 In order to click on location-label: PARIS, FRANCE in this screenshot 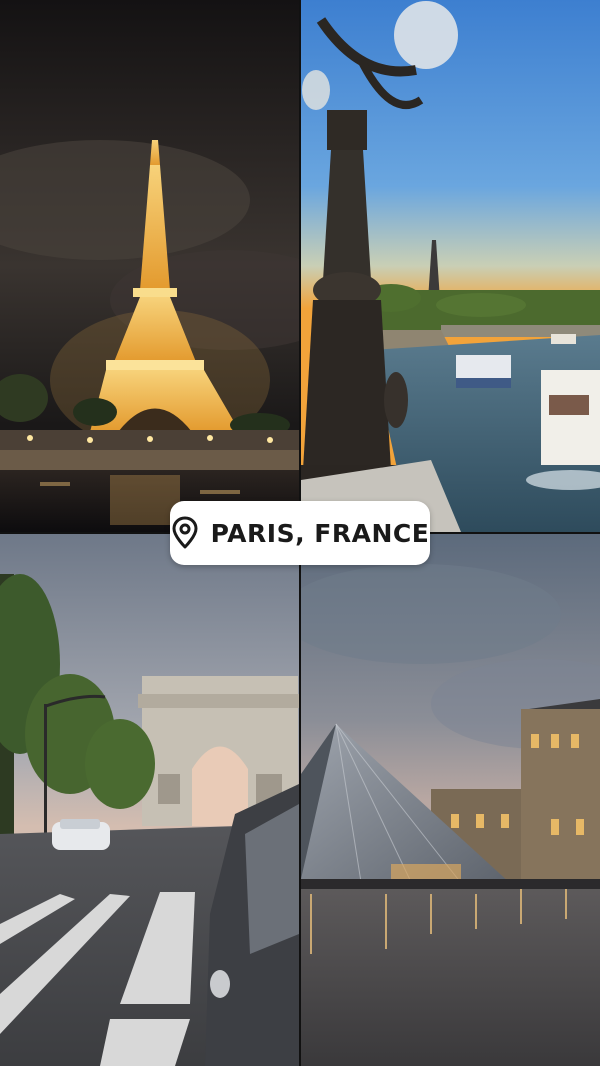, I will do `click(320, 533)`.